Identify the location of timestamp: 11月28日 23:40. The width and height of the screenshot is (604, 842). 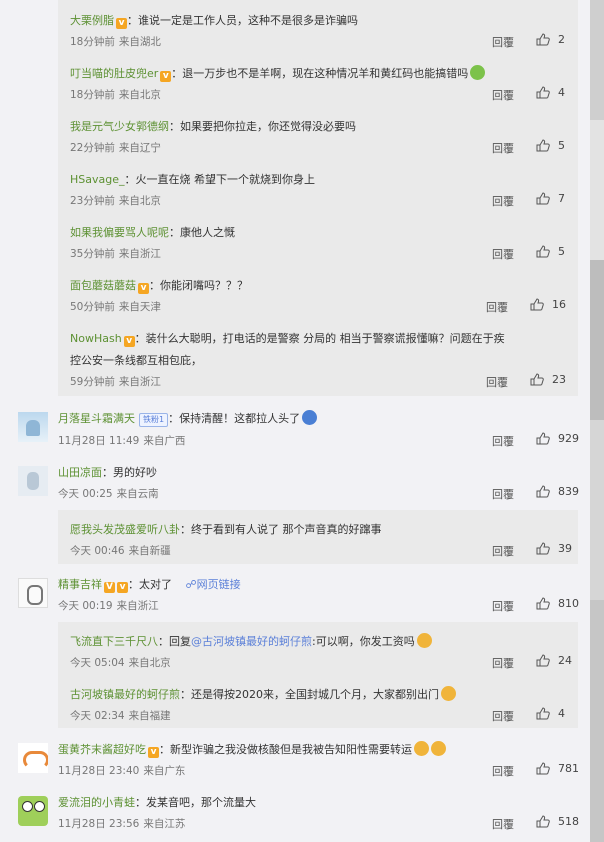
(99, 771).